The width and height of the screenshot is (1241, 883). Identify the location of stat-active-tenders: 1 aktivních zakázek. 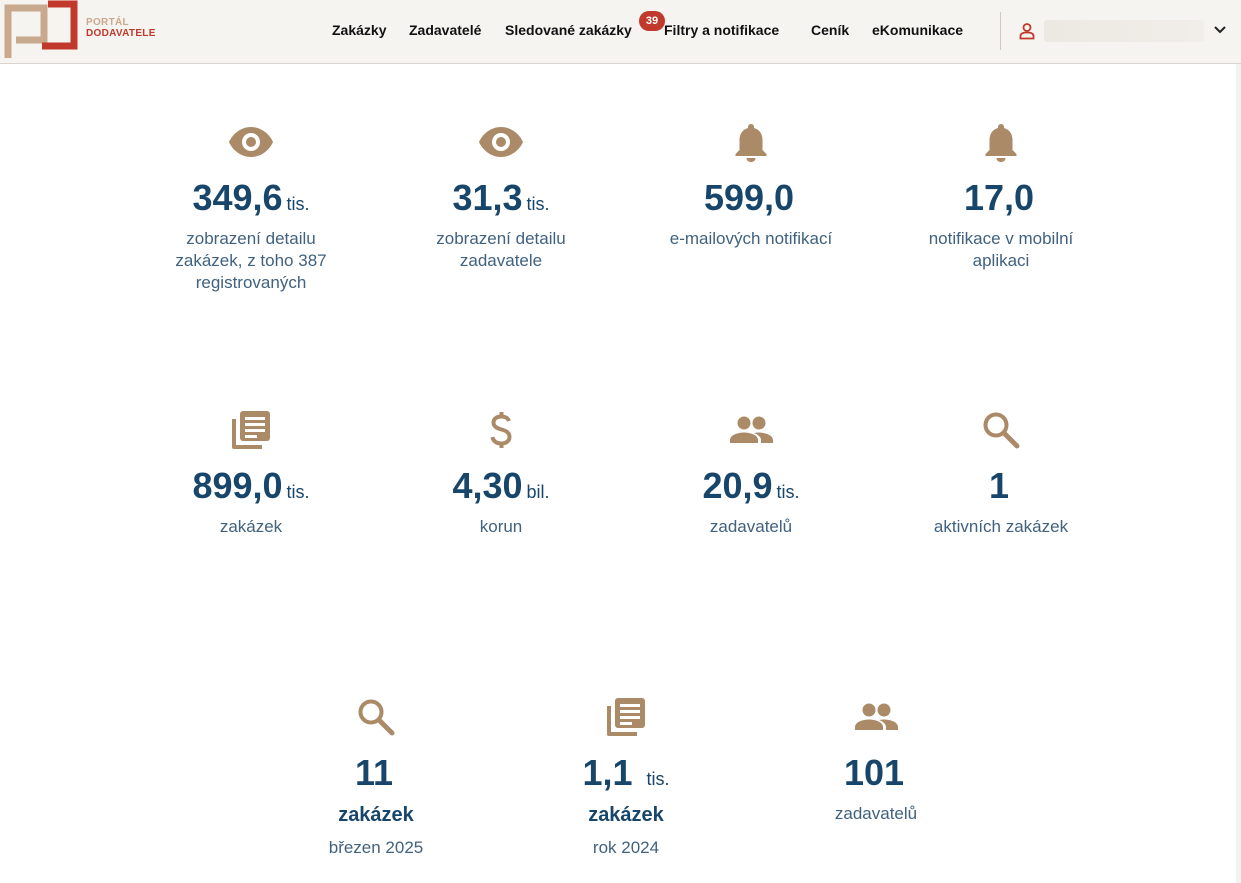
(1001, 474).